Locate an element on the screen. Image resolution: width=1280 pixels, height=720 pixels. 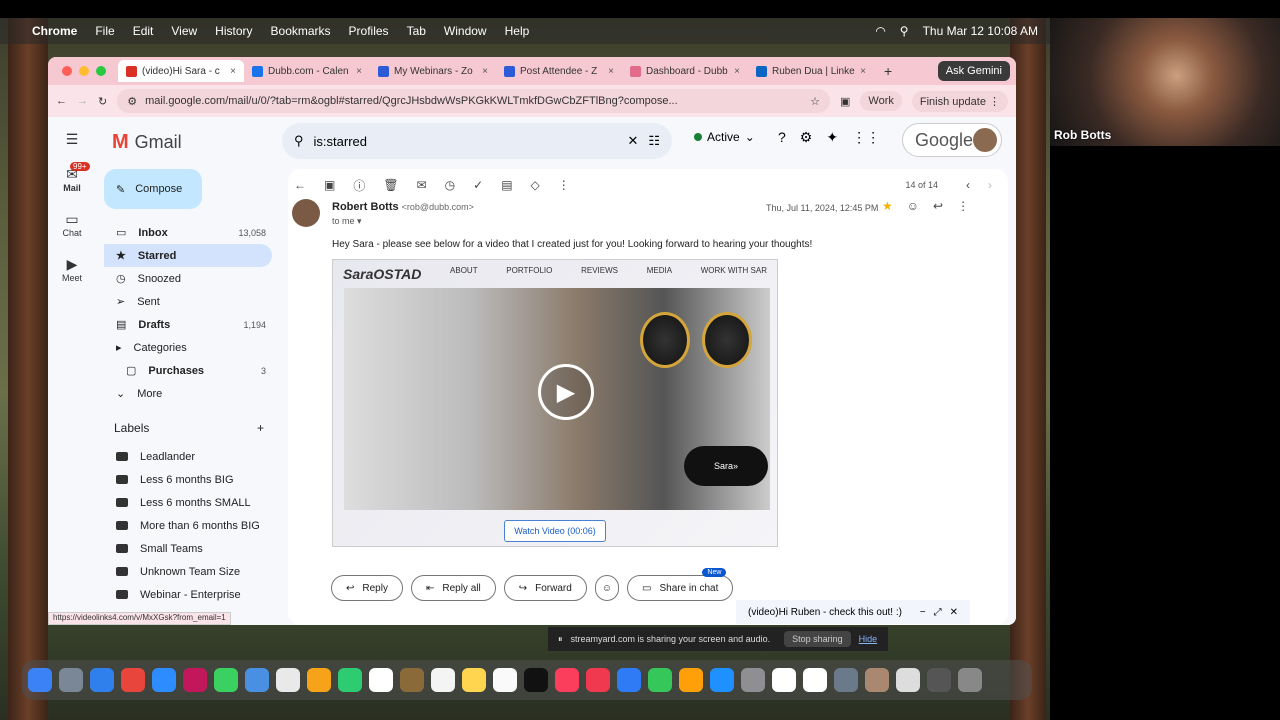
label-item: Small Teams is located at coordinates (188, 548).